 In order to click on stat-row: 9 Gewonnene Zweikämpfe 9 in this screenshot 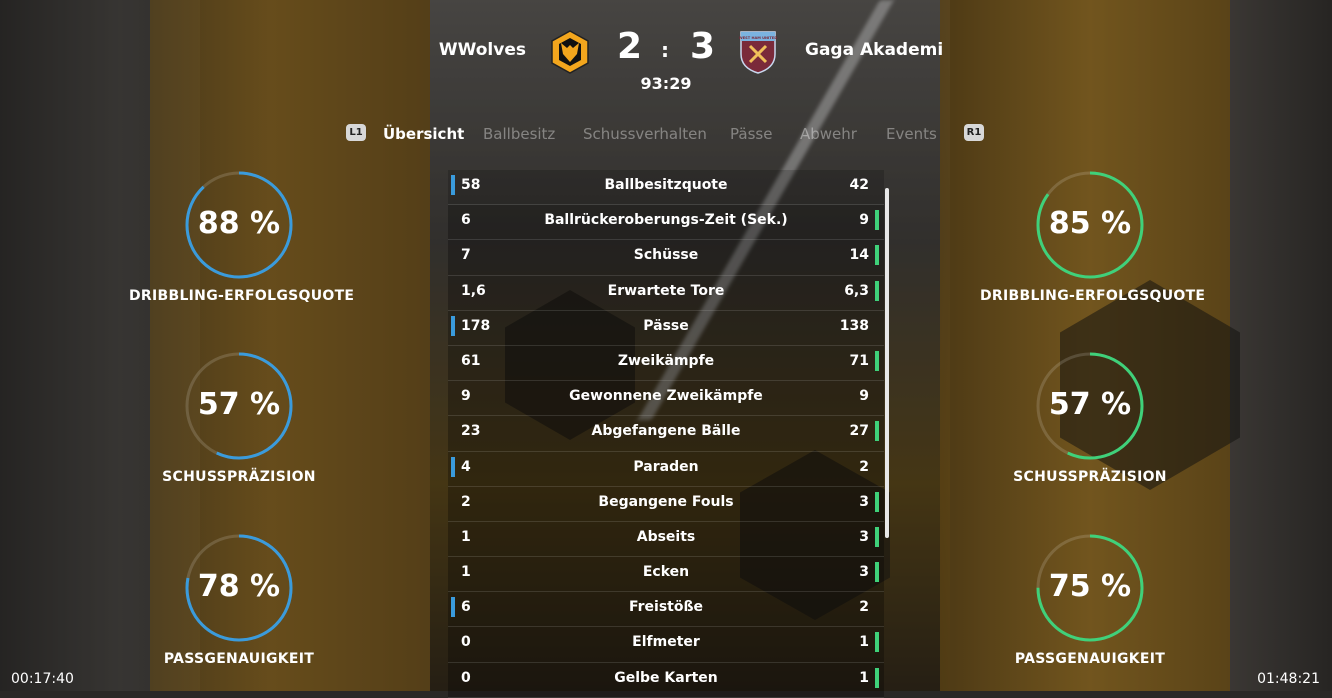, I will do `click(666, 399)`.